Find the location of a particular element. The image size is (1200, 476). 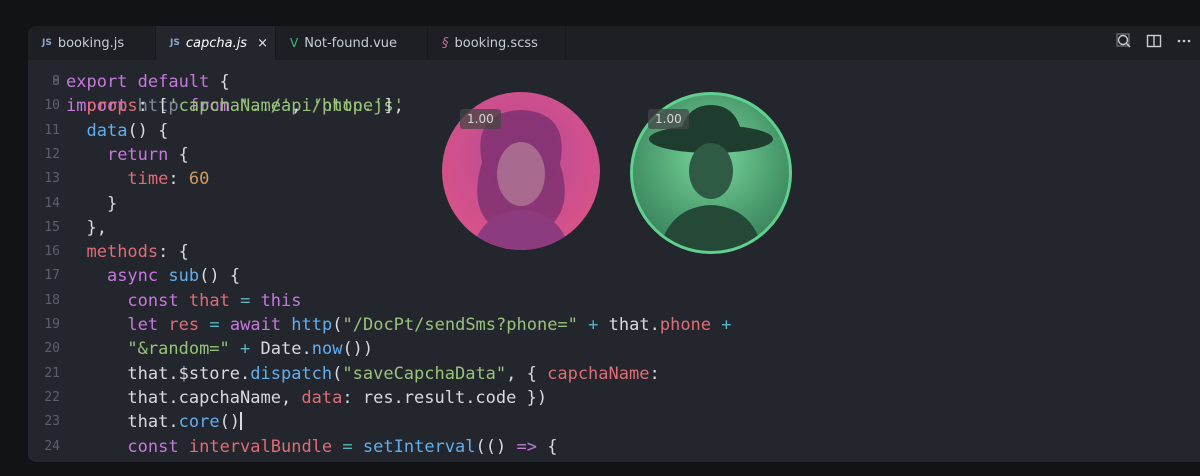

editor-actions is located at coordinates (1154, 43).